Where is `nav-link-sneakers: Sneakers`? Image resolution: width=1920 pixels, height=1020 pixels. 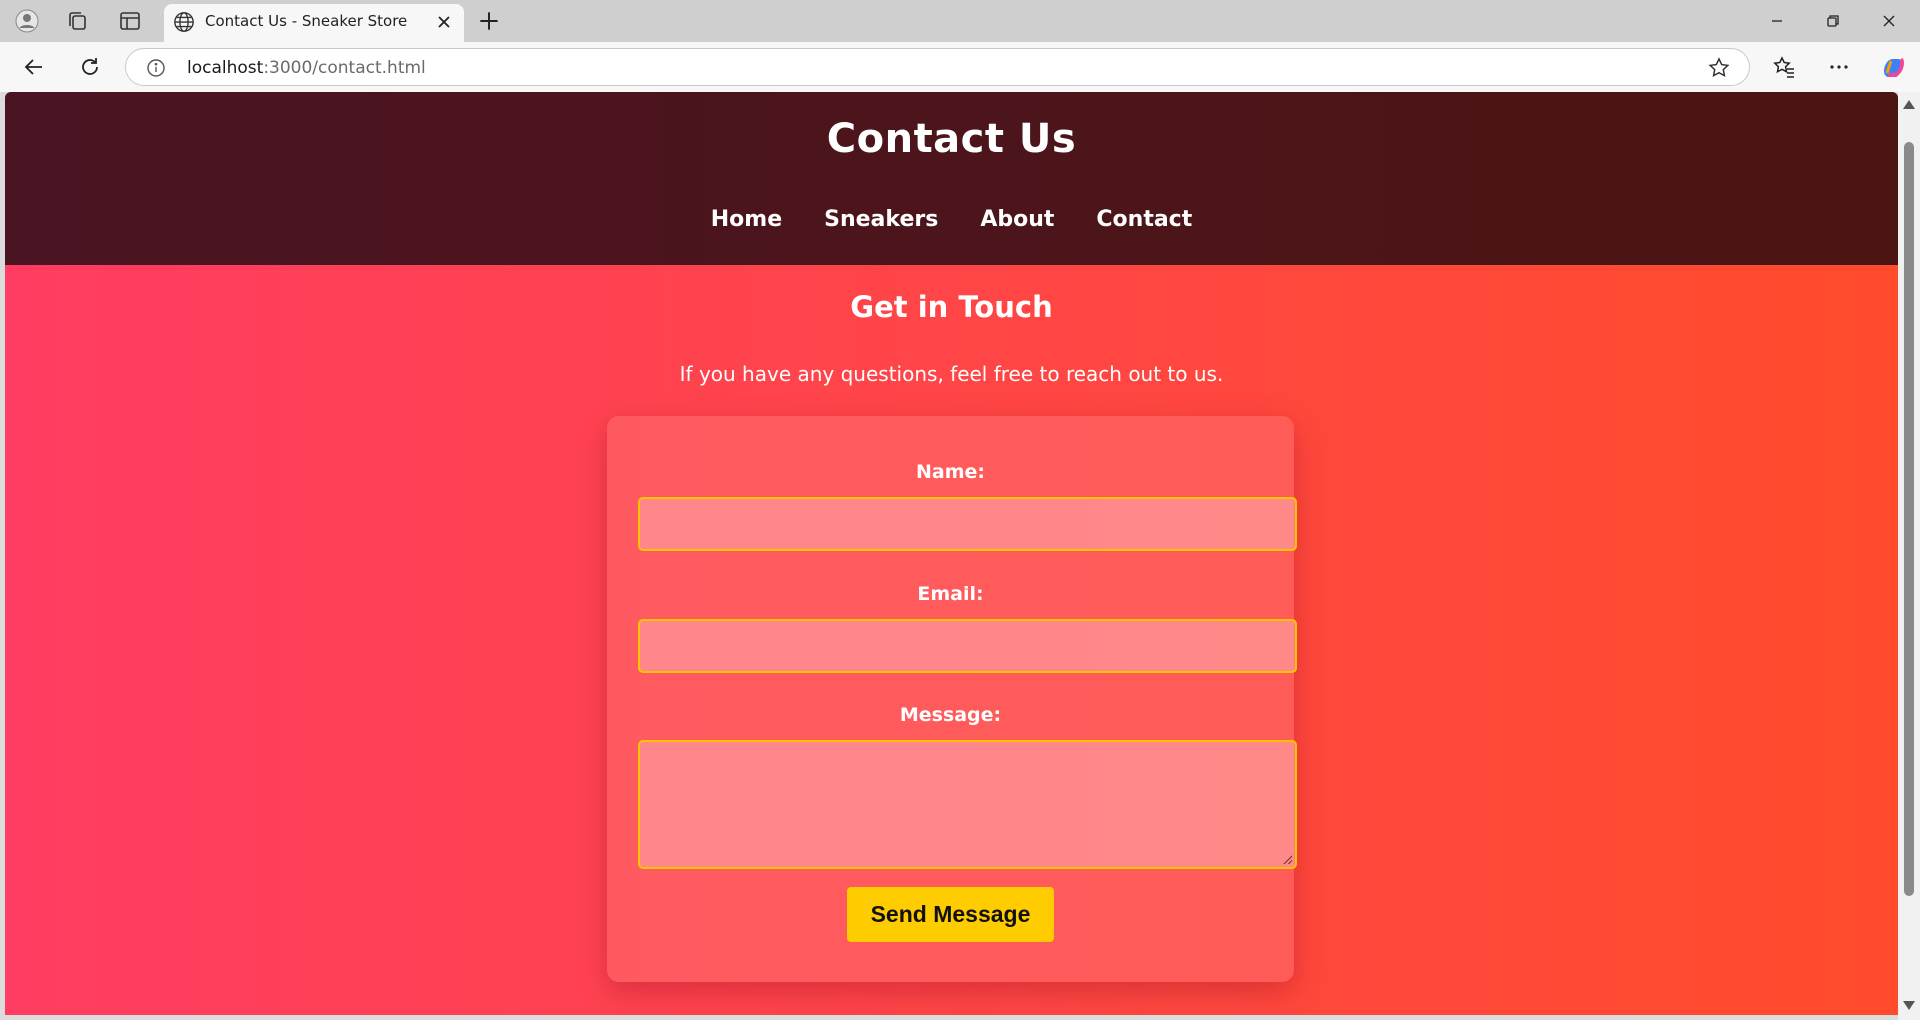
nav-link-sneakers: Sneakers is located at coordinates (881, 219).